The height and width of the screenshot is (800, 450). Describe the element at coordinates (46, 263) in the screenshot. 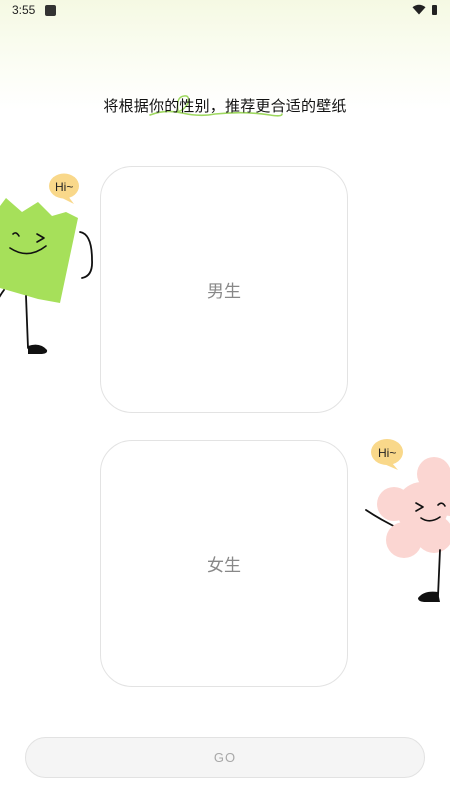

I see `green-mascot: Hi~` at that location.